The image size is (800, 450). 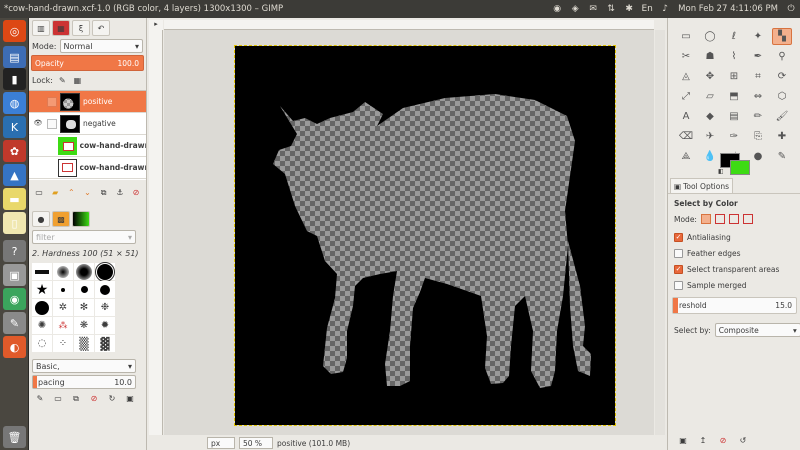 What do you see at coordinates (782, 76) in the screenshot?
I see `rotate-icon: ⟳` at bounding box center [782, 76].